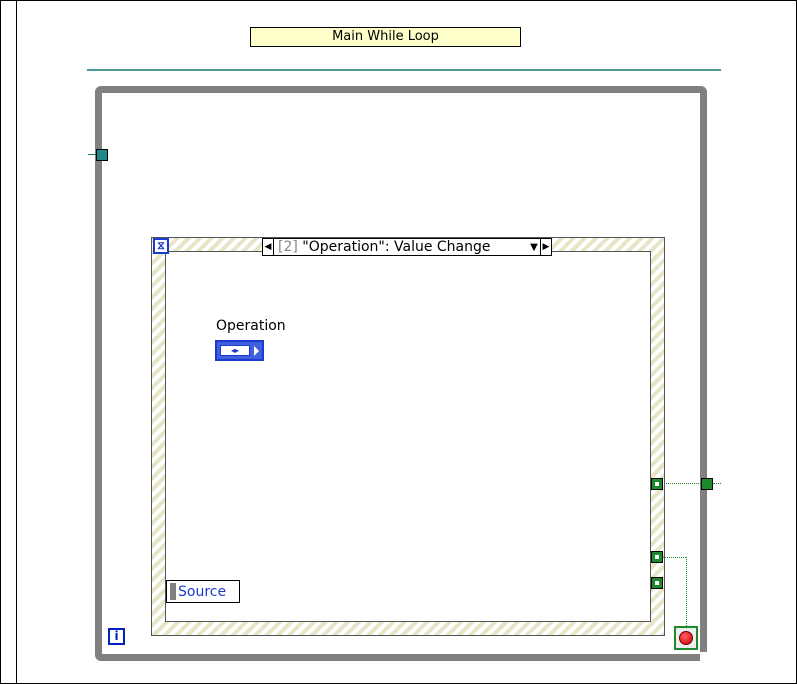 This screenshot has height=684, width=797. Describe the element at coordinates (545, 247) in the screenshot. I see `next-case-arrow: ▶` at that location.